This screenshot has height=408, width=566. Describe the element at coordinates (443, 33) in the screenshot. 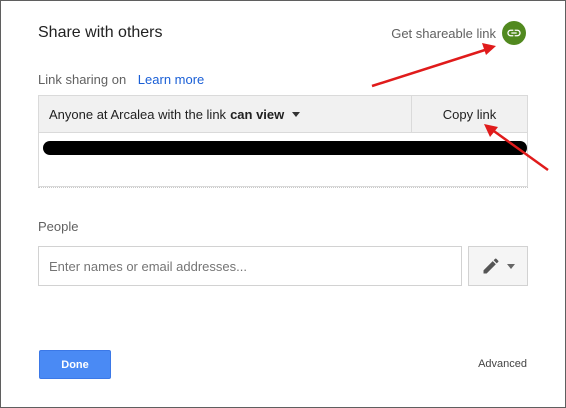

I see `get-shareable-link-label: Get shareable link` at that location.